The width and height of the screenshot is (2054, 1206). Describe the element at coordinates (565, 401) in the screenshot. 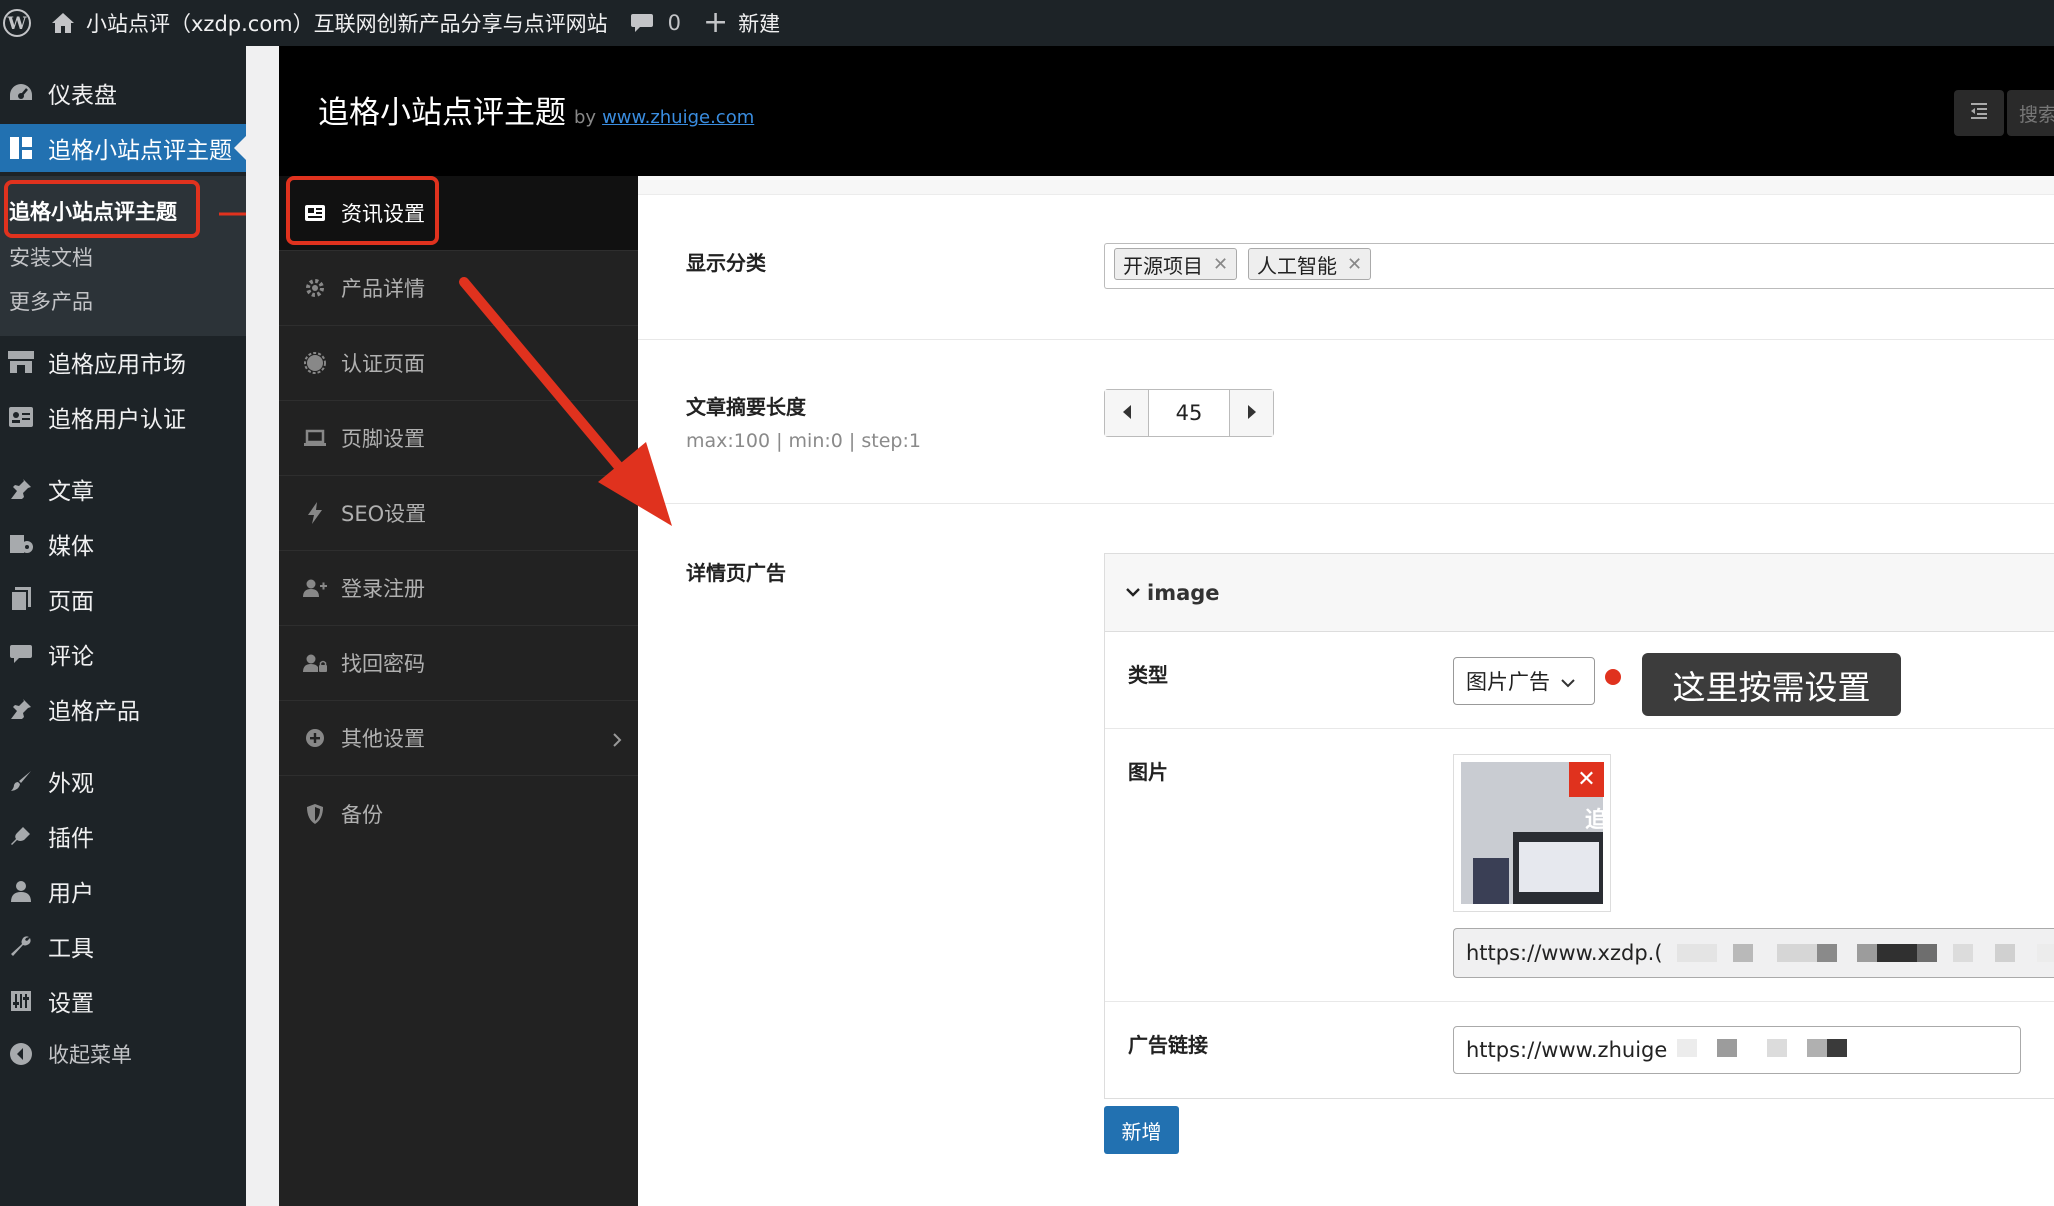

I see `annotation-arrow-icon` at that location.